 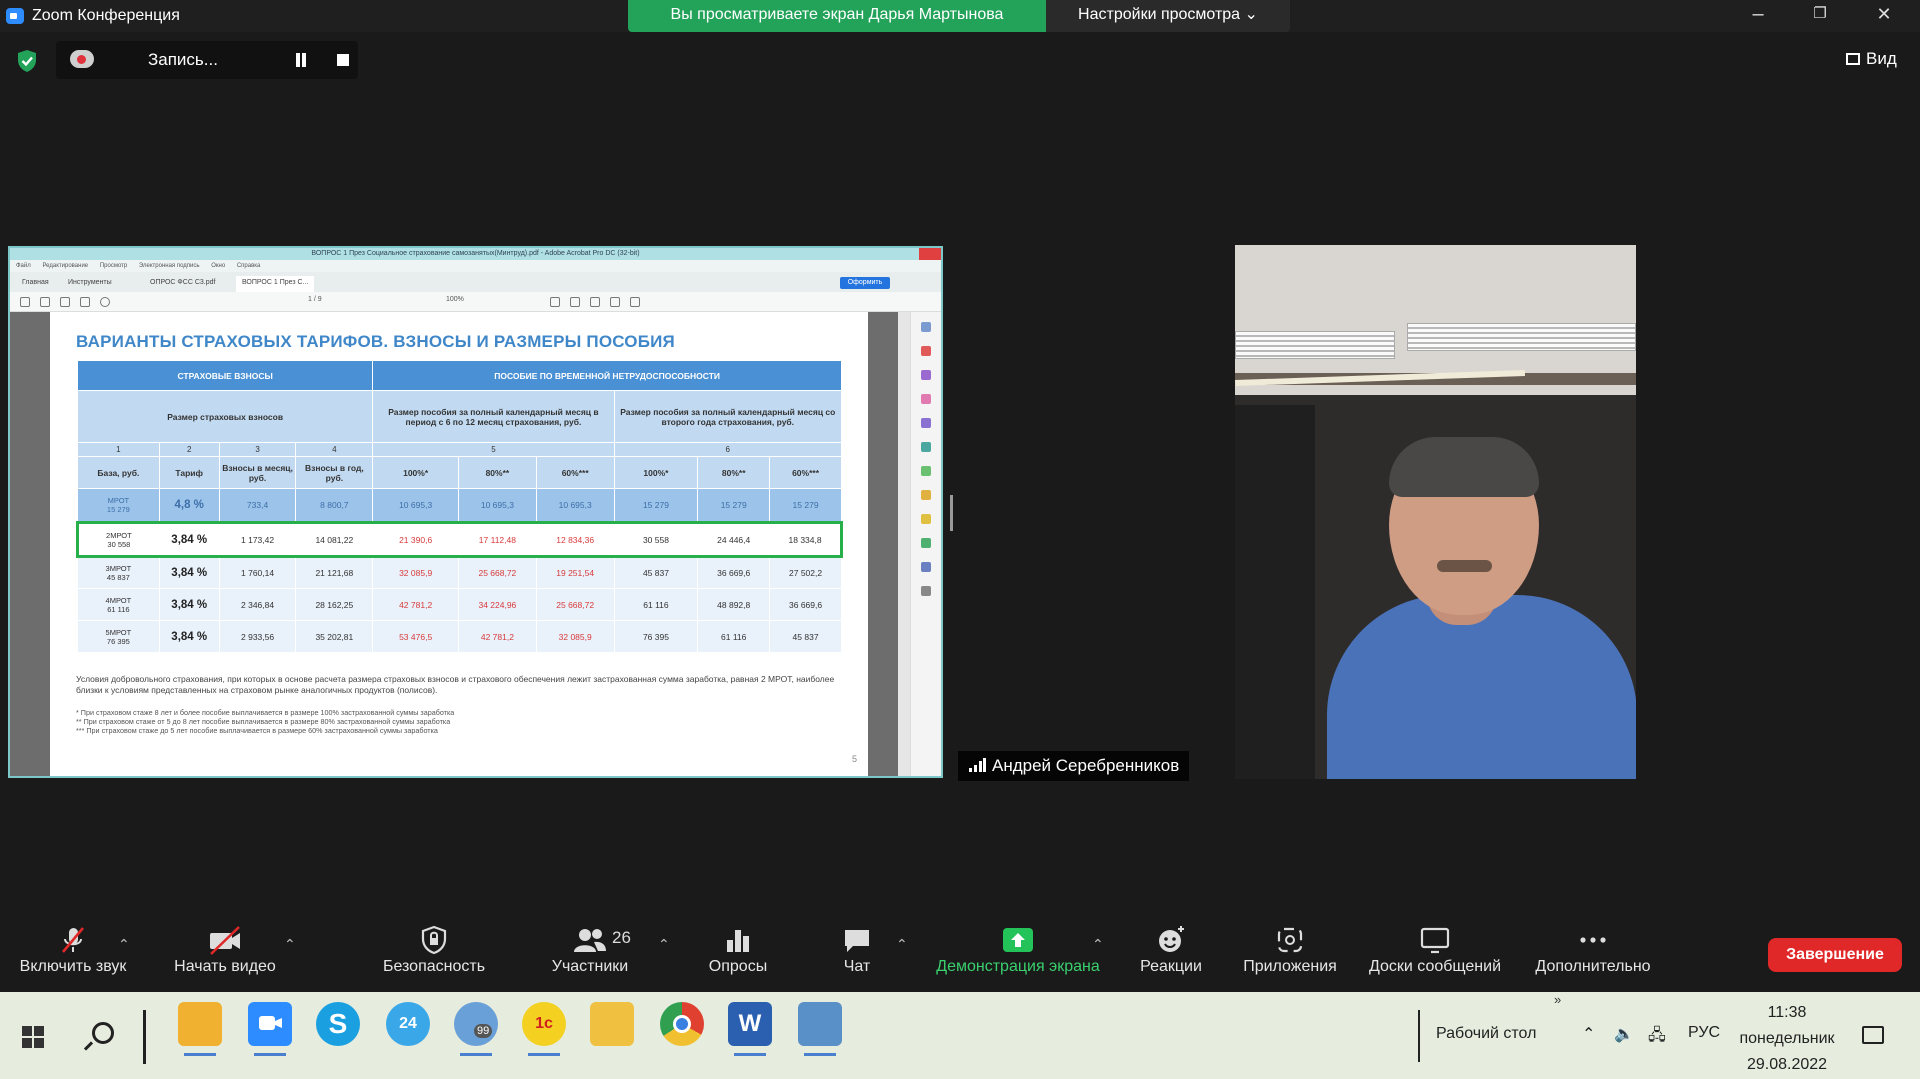 What do you see at coordinates (926, 567) in the screenshot?
I see `protect-icon` at bounding box center [926, 567].